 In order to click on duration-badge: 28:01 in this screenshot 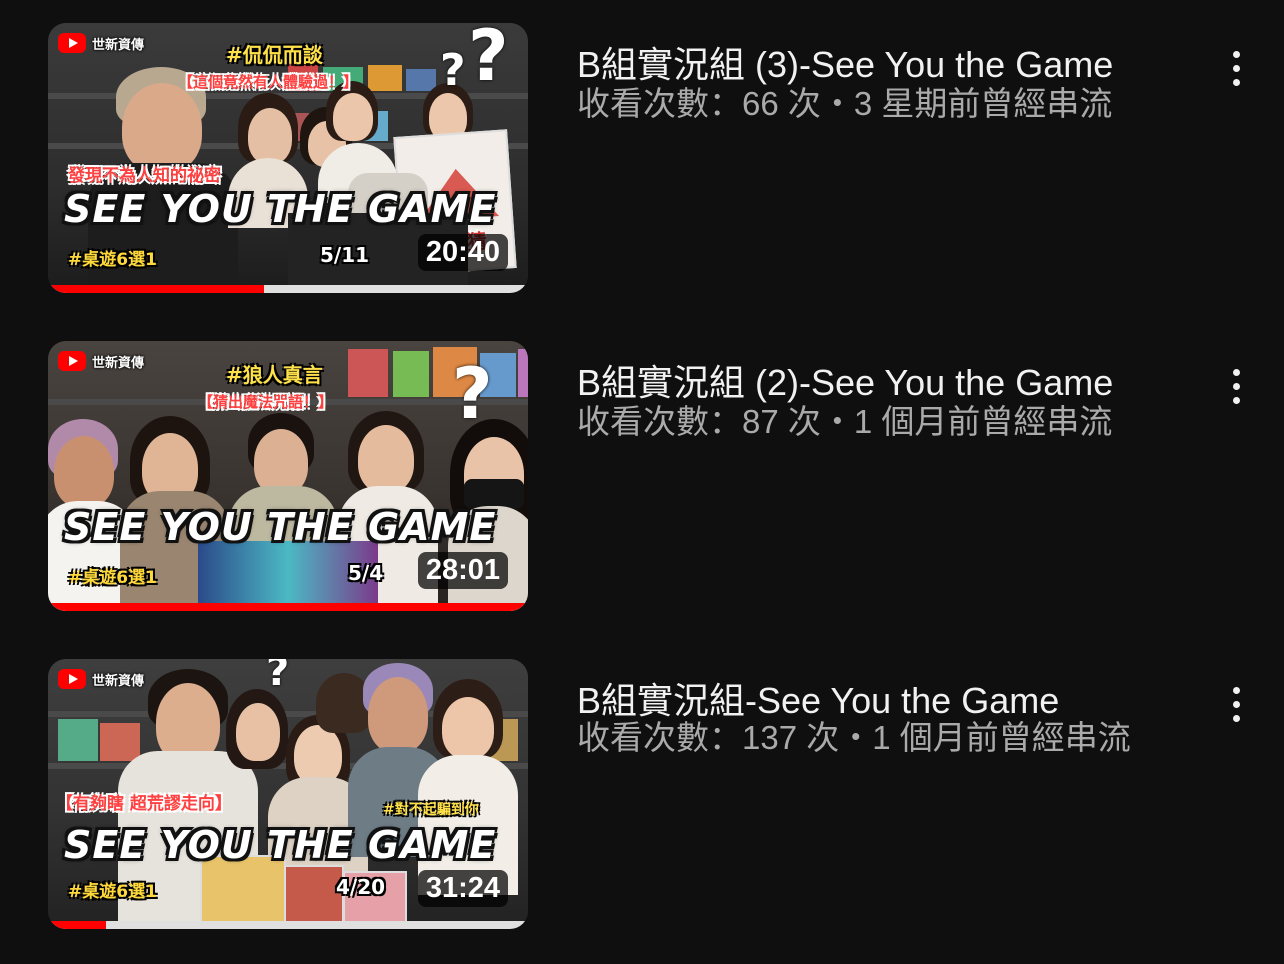, I will do `click(462, 570)`.